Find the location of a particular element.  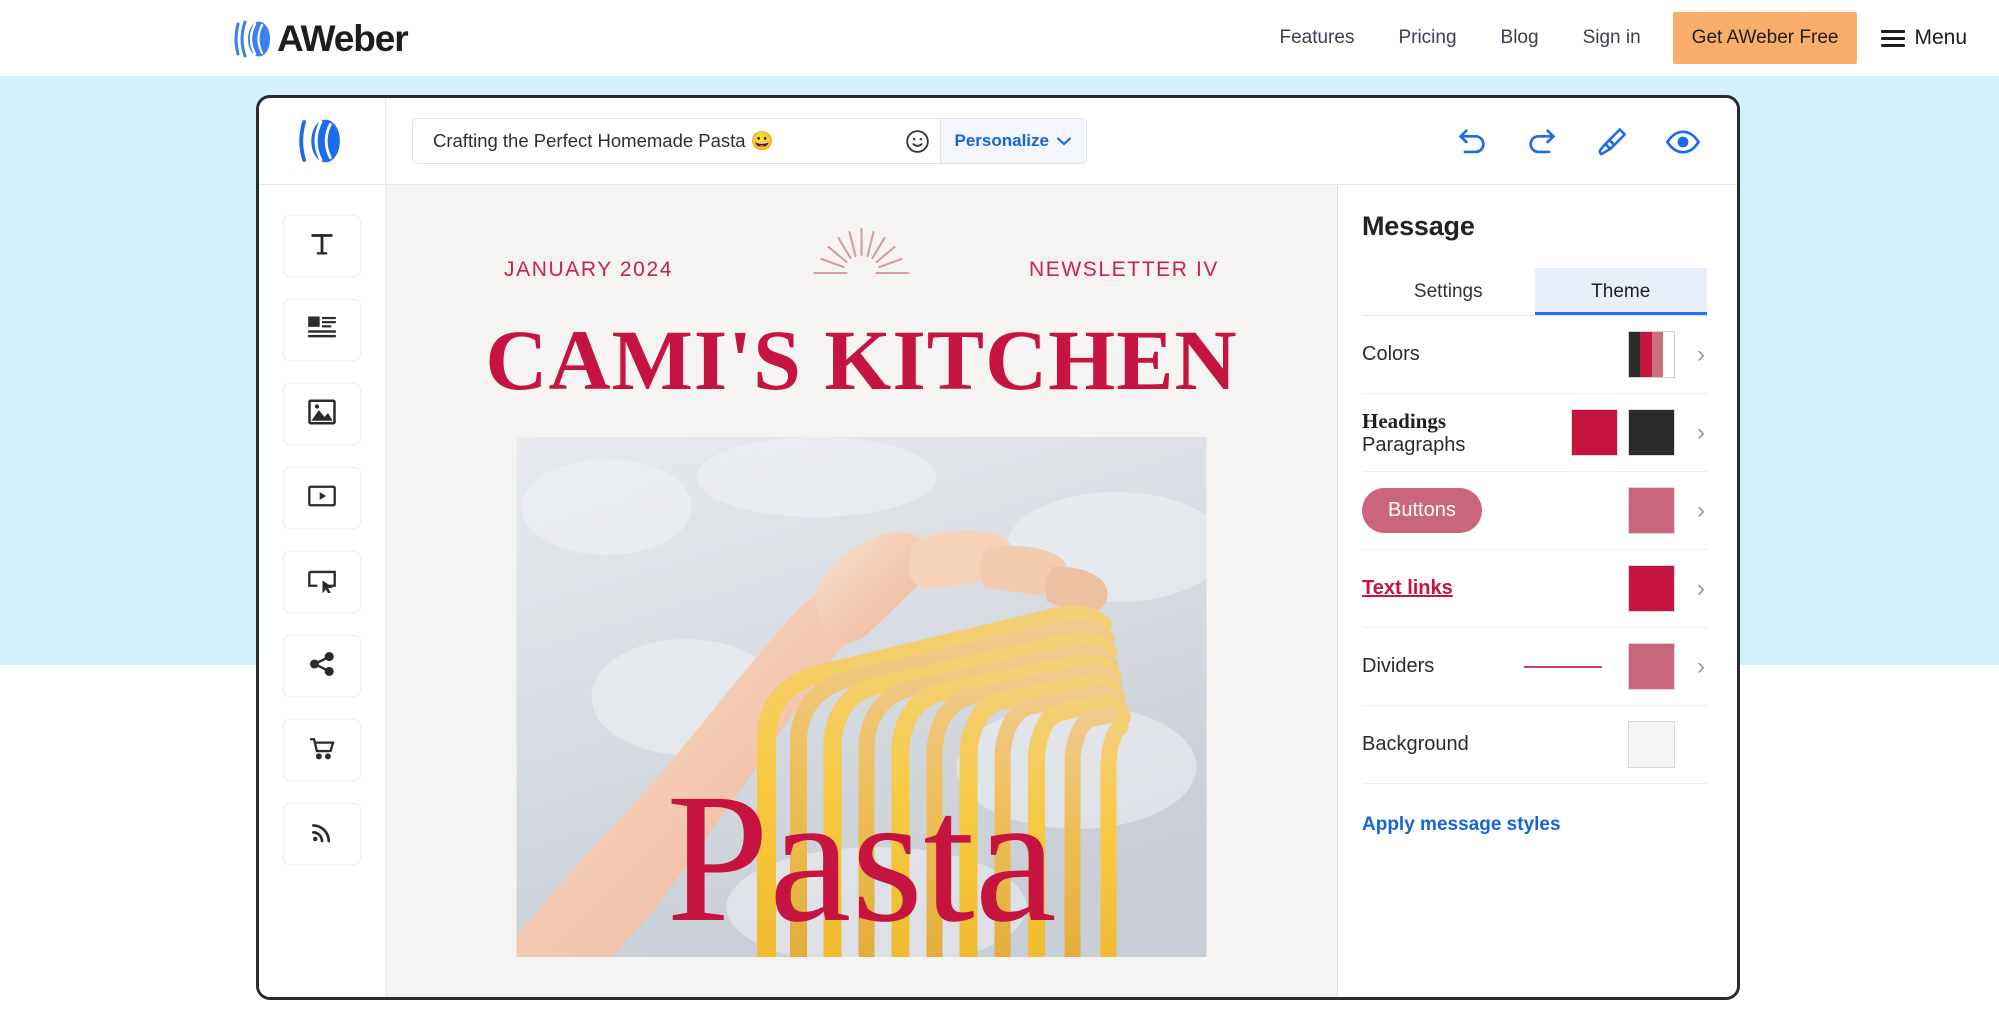

divider-color-swatch is located at coordinates (1651, 666).